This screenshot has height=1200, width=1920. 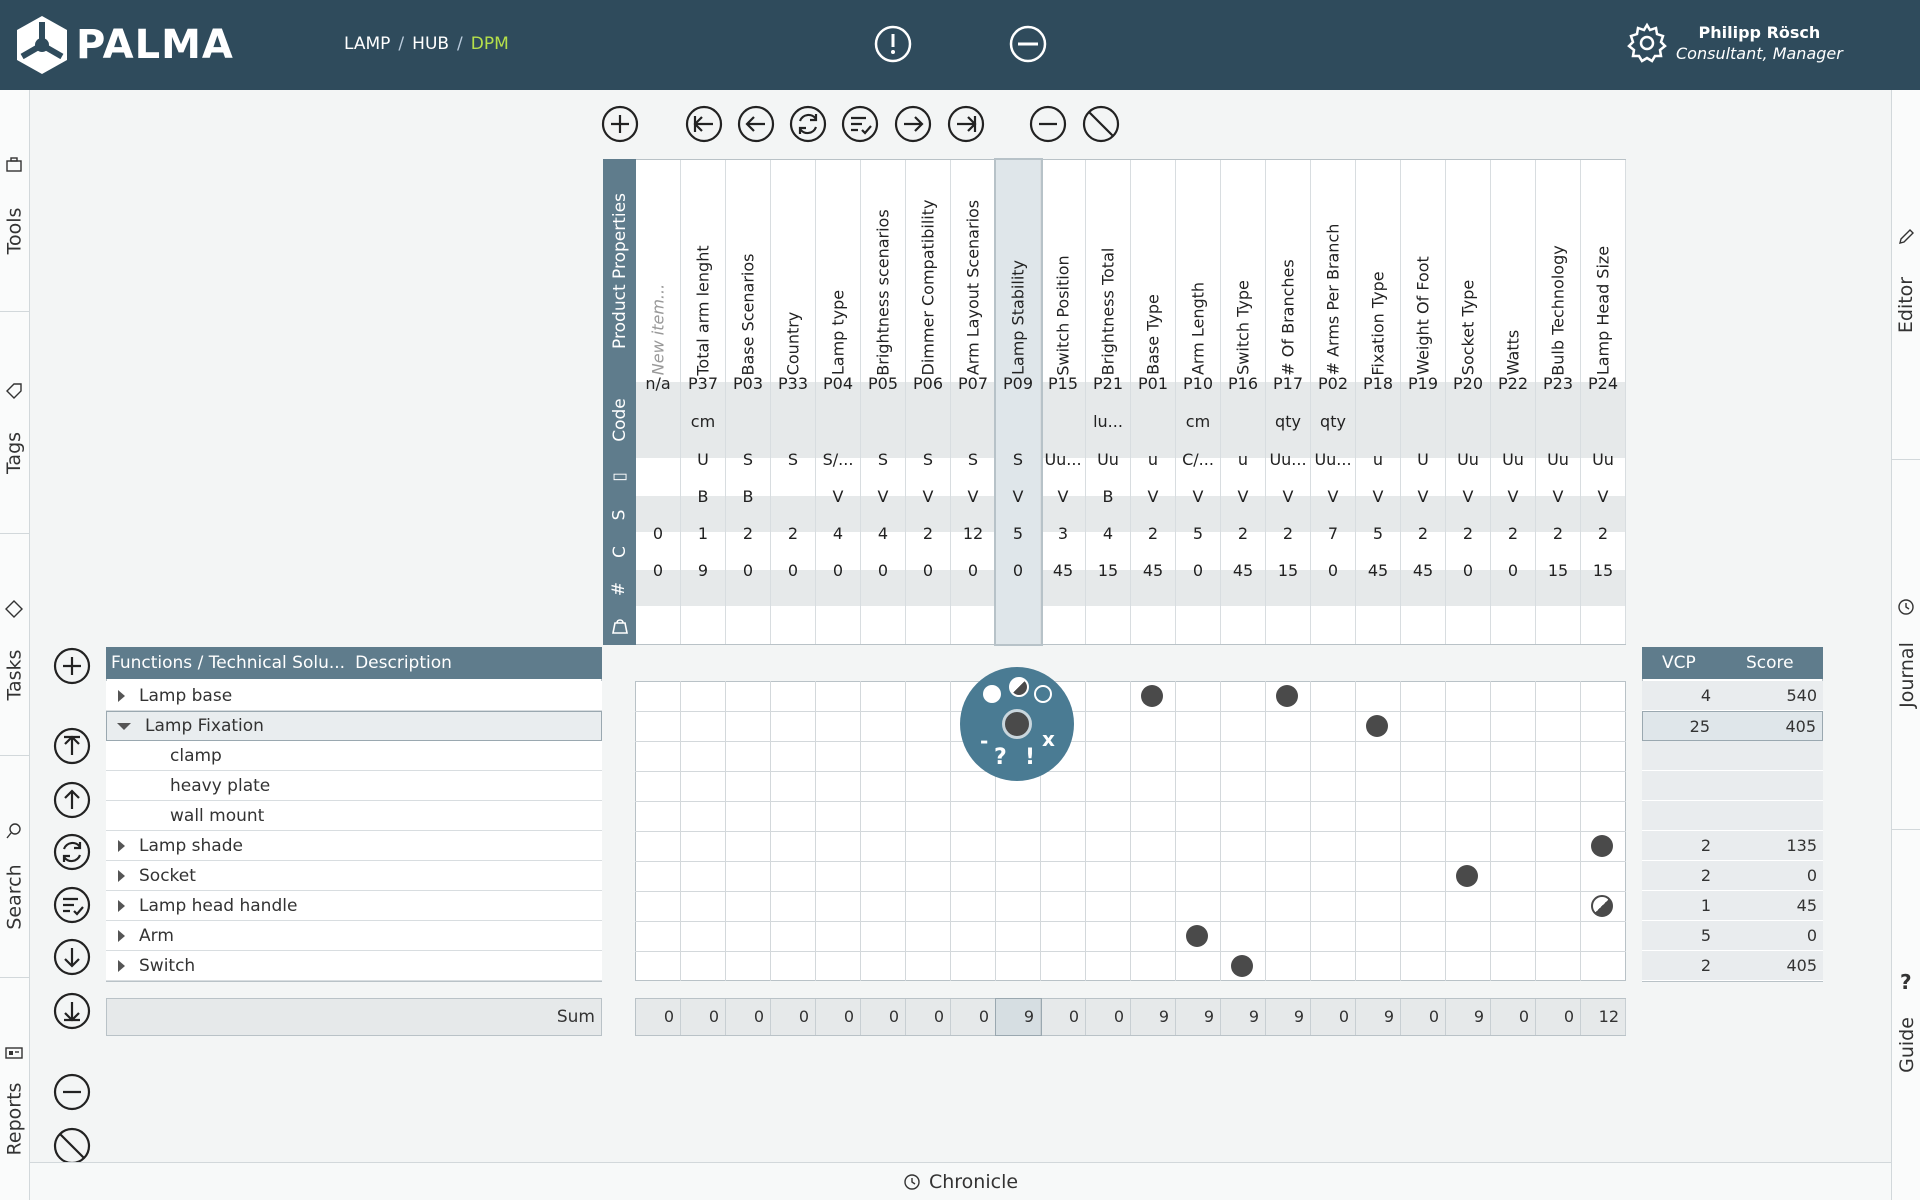 I want to click on remove-row-button, so click(x=72, y=1092).